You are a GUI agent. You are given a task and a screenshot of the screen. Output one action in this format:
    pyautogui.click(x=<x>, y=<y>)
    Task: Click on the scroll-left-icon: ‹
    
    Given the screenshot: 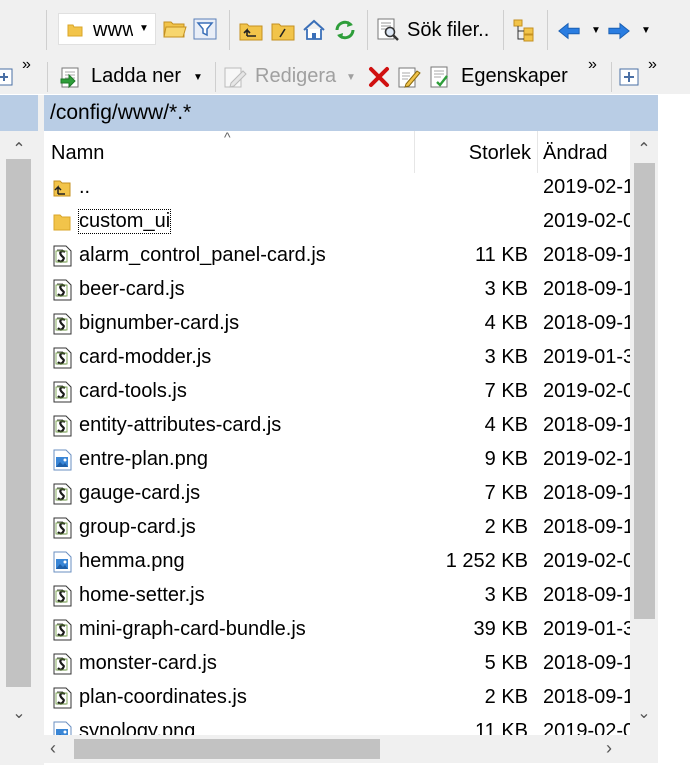 What is the action you would take?
    pyautogui.click(x=53, y=748)
    